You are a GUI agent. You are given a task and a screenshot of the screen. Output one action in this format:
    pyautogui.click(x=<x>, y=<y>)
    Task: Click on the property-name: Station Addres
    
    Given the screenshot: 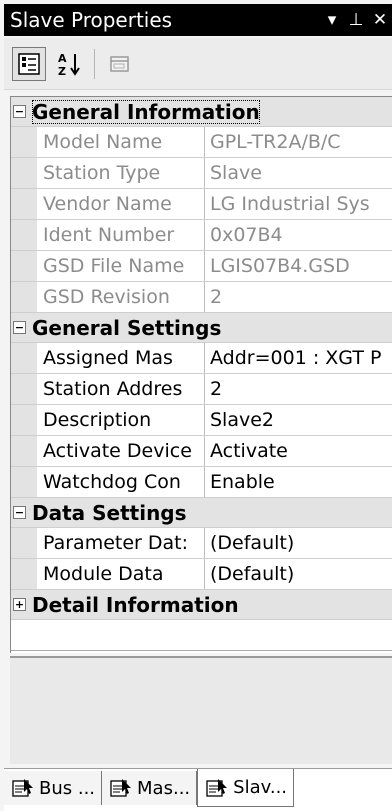 What is the action you would take?
    pyautogui.click(x=121, y=389)
    